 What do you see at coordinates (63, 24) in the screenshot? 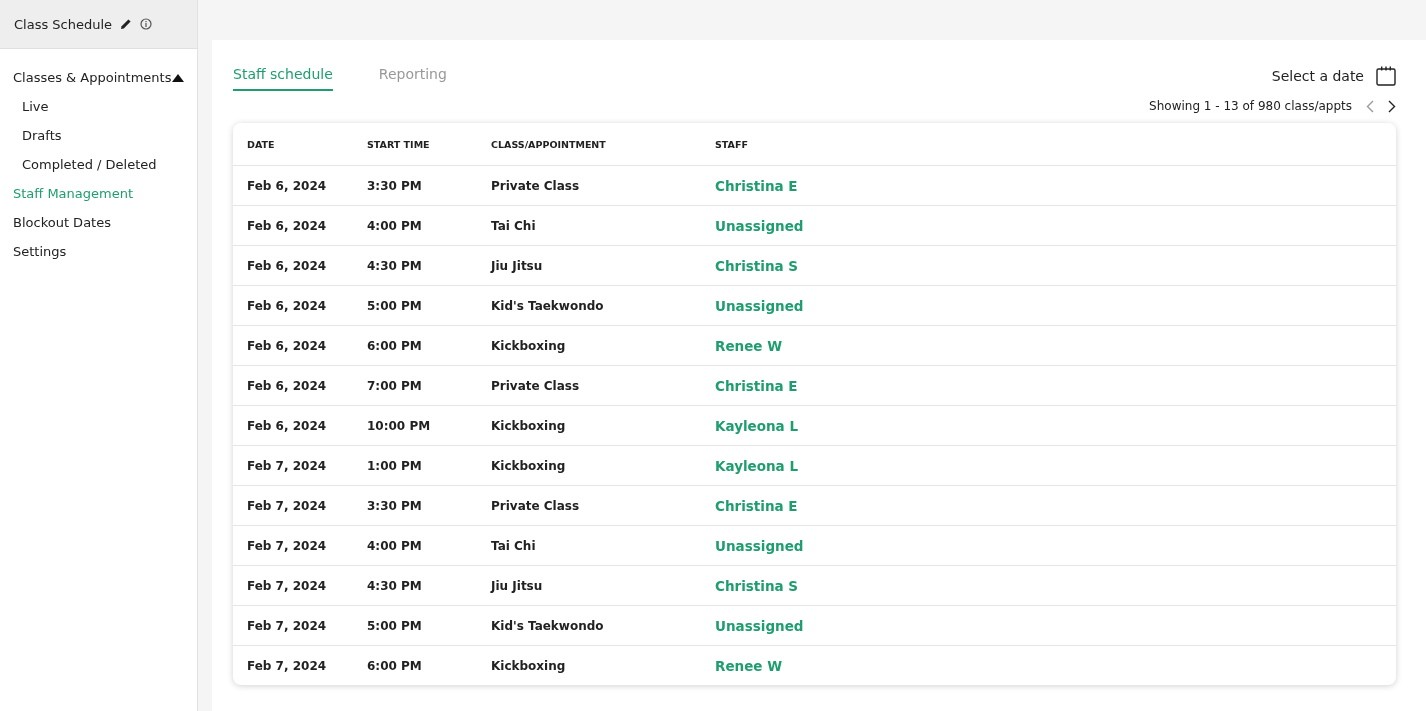
I see `sidebar-title: Class Schedule` at bounding box center [63, 24].